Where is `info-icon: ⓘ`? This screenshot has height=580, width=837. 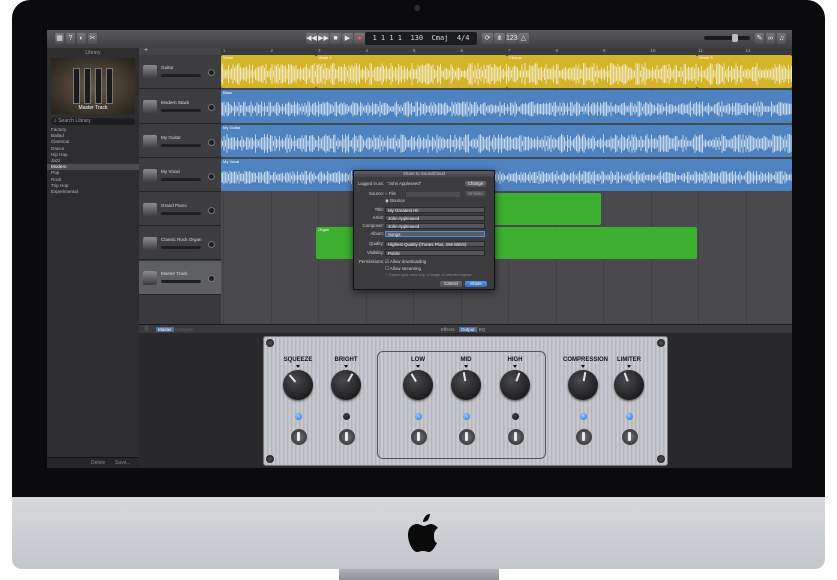
info-icon: ⓘ is located at coordinates (146, 329).